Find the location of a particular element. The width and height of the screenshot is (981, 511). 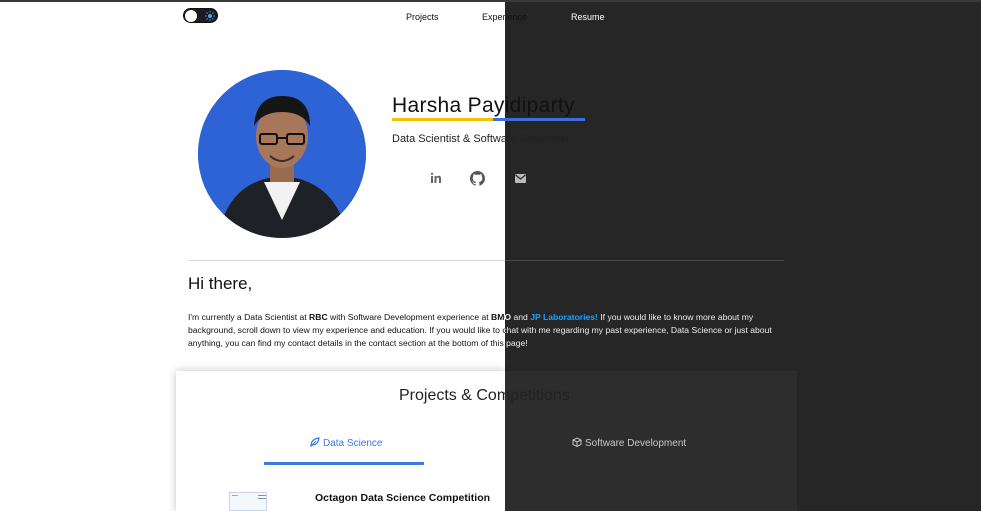

name-underline-yellow is located at coordinates (444, 119).